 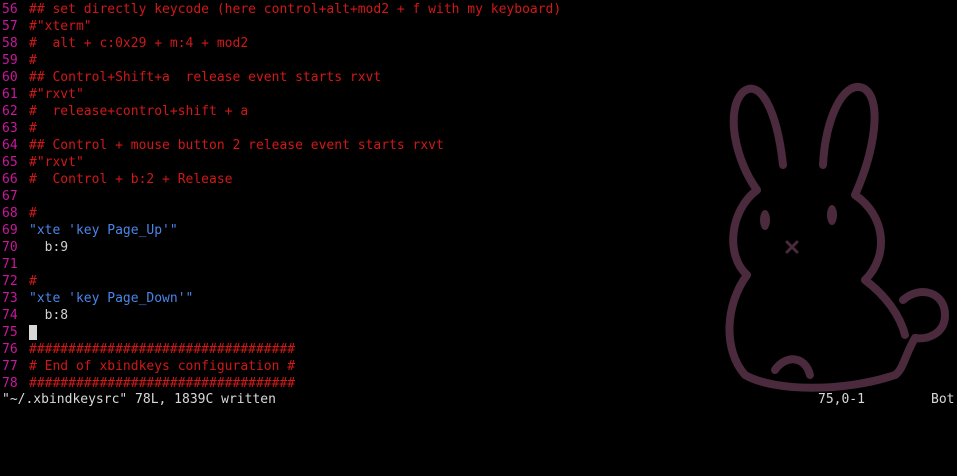 I want to click on line-number: 71, so click(x=10, y=264).